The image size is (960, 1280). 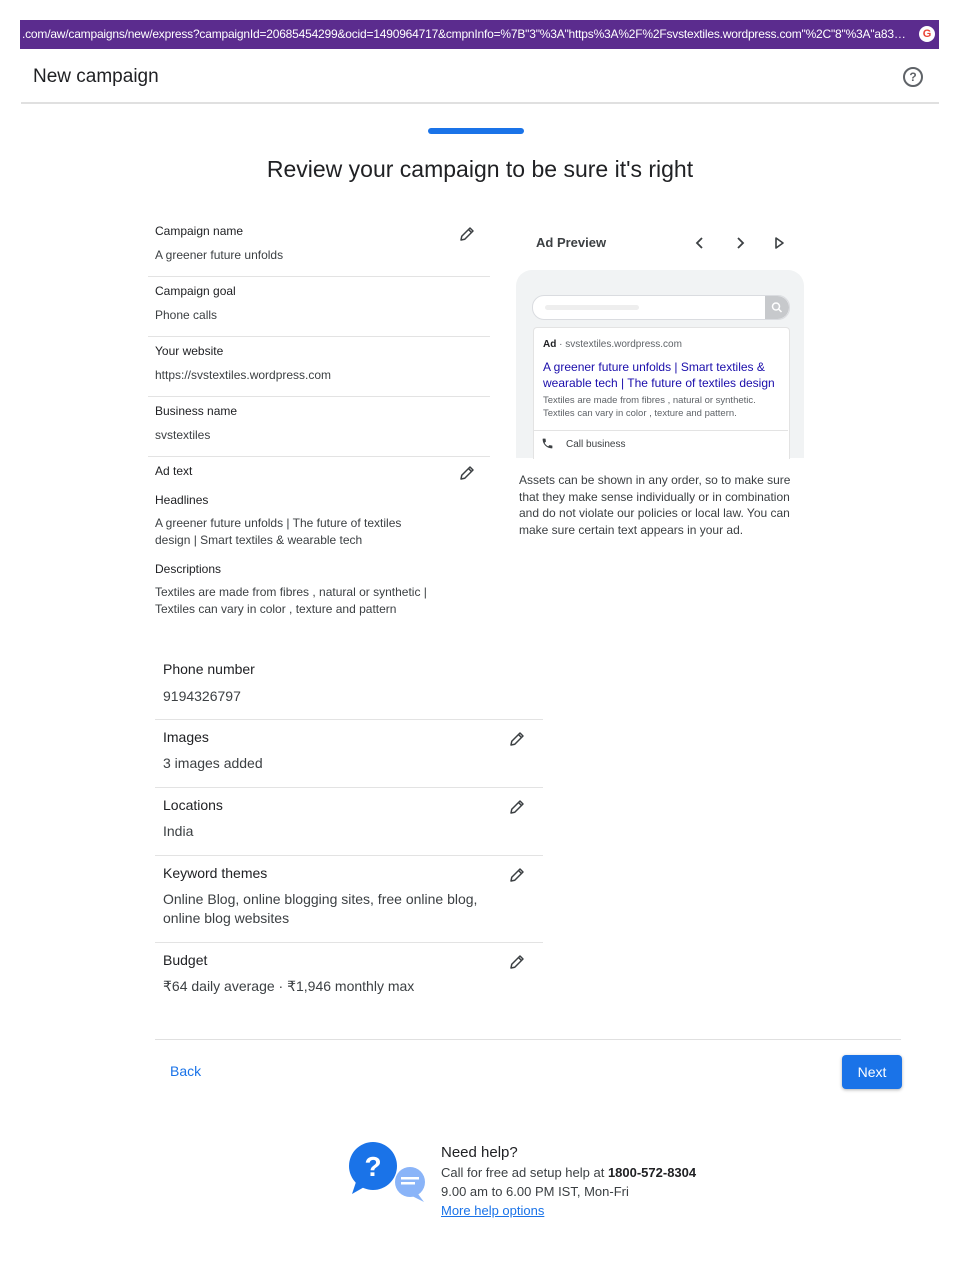 What do you see at coordinates (535, 1191) in the screenshot?
I see `help-hours: 9.00 am to 6.00 PM IST, Mon-Fri` at bounding box center [535, 1191].